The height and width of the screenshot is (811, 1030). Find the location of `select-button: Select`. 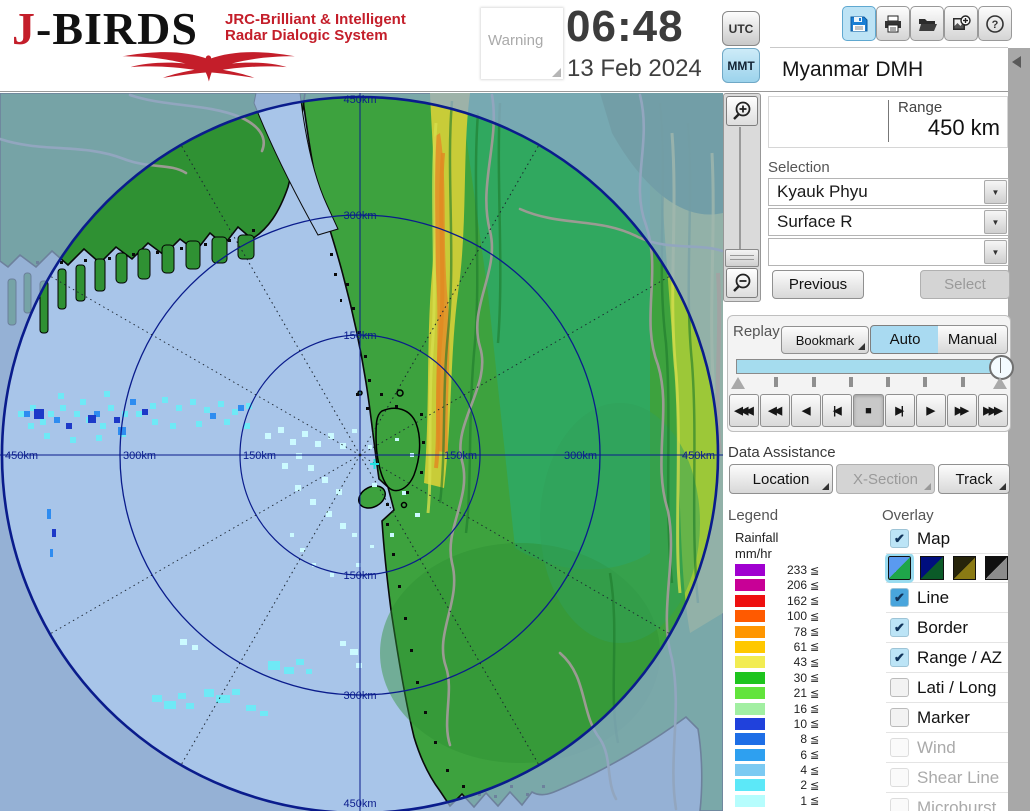

select-button: Select is located at coordinates (965, 284).